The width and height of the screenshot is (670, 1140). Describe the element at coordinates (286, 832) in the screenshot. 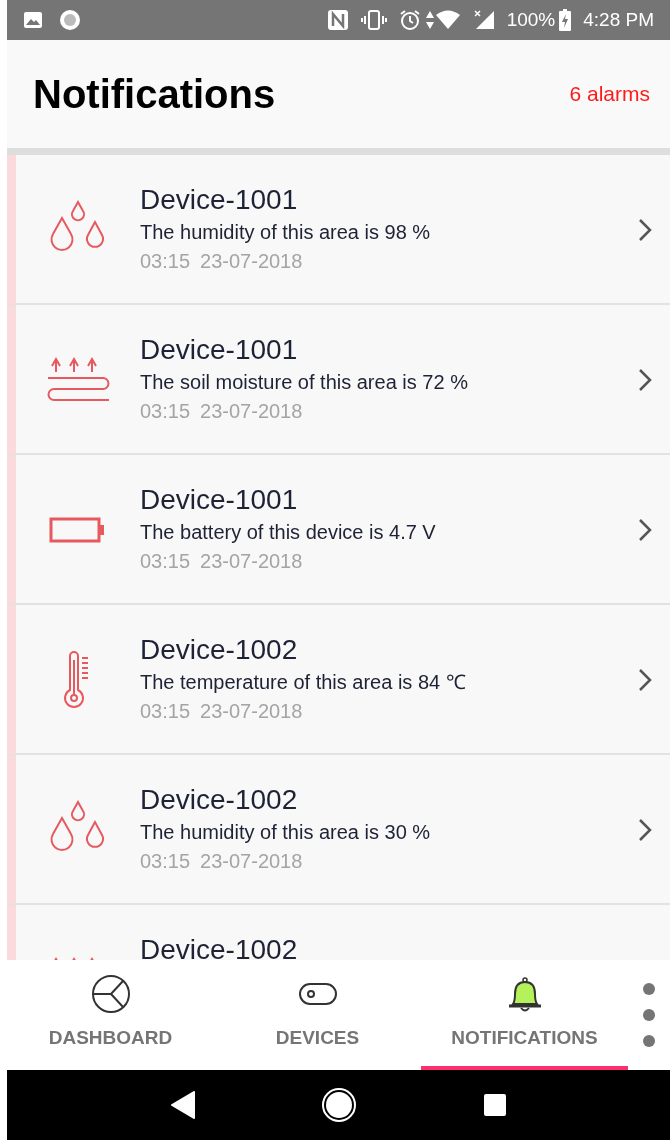

I see `notification-message: The humidity of this area is 30 %` at that location.